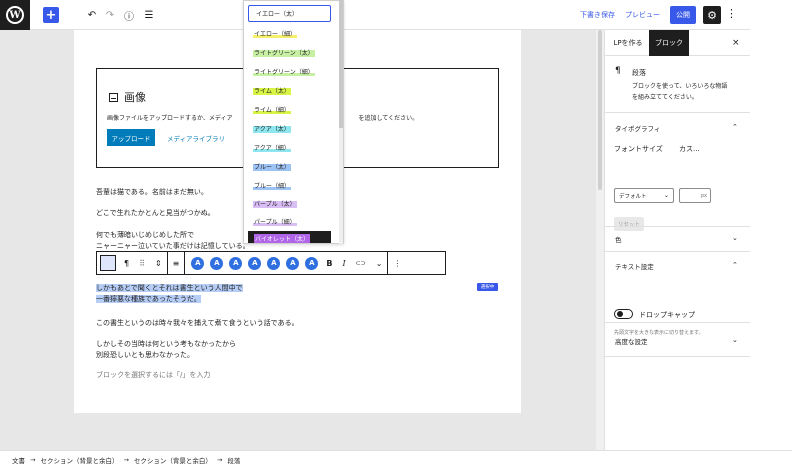  Describe the element at coordinates (153, 375) in the screenshot. I see `block-appender-placeholder: ブロックを選択するには「/」を入力` at that location.